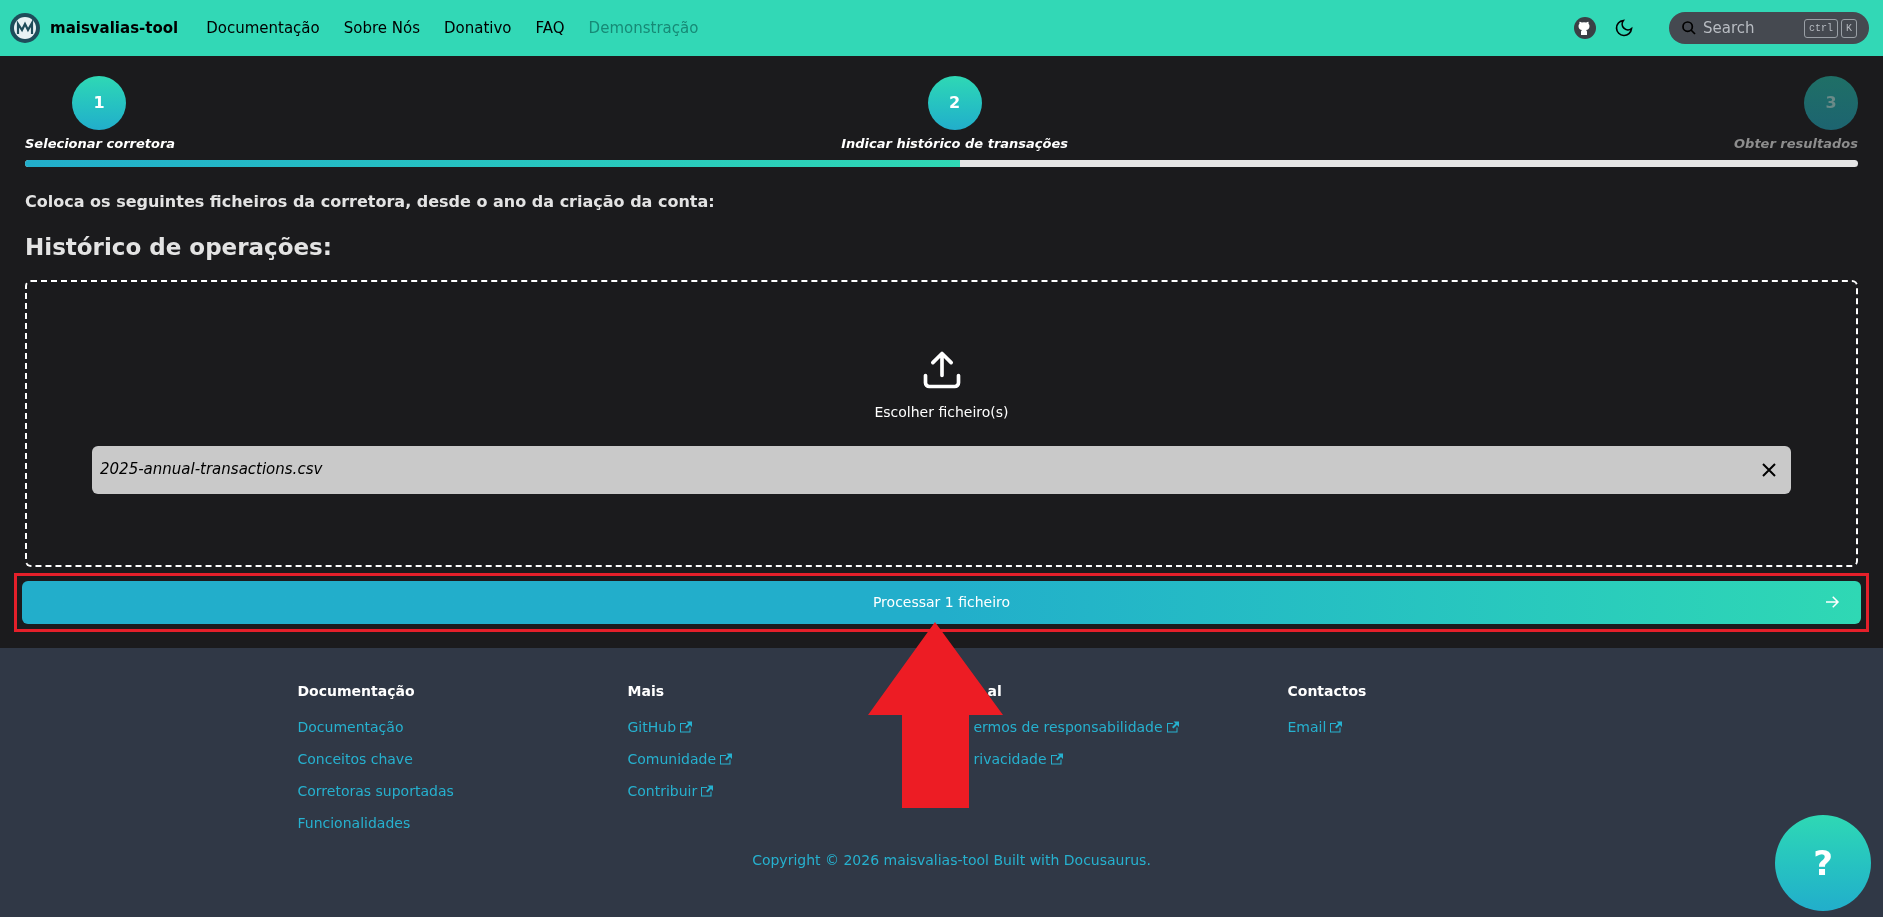 The image size is (1883, 917). What do you see at coordinates (670, 791) in the screenshot?
I see `footer-link: Contribuir` at bounding box center [670, 791].